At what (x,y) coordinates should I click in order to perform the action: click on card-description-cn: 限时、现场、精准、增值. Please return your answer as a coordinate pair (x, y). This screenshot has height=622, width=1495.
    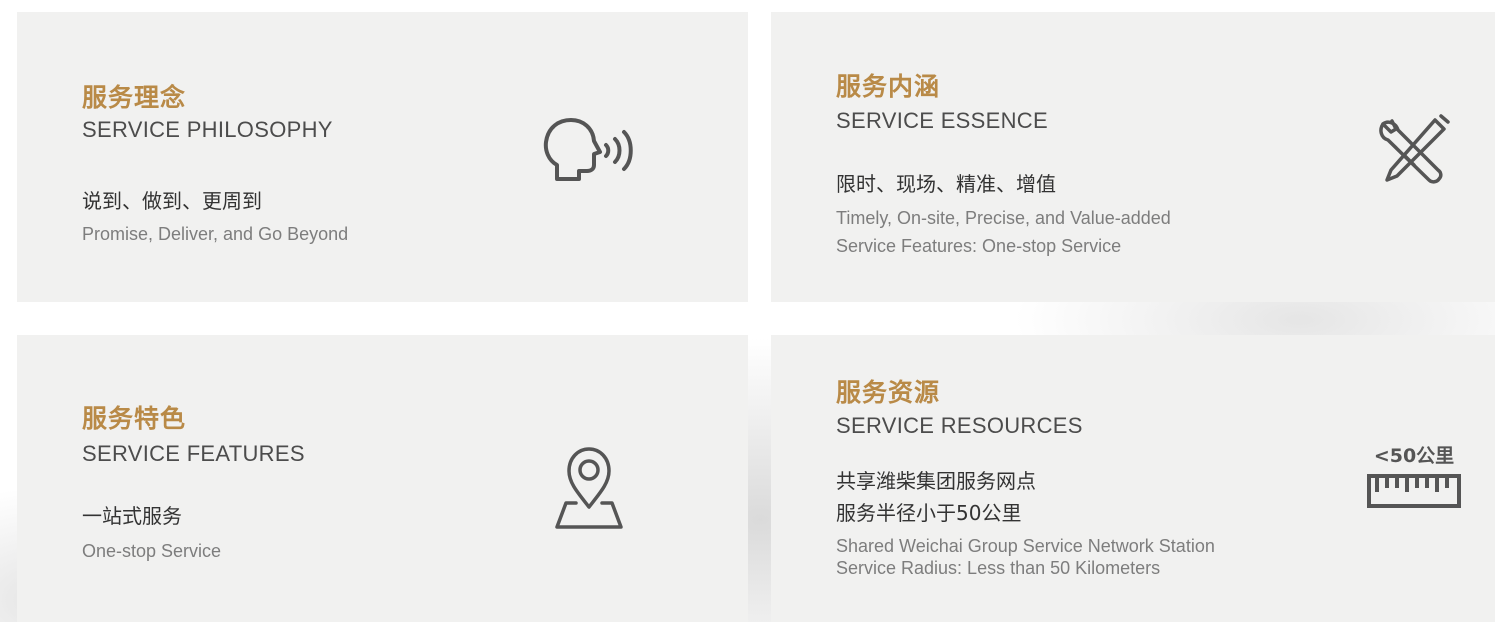
    Looking at the image, I should click on (946, 184).